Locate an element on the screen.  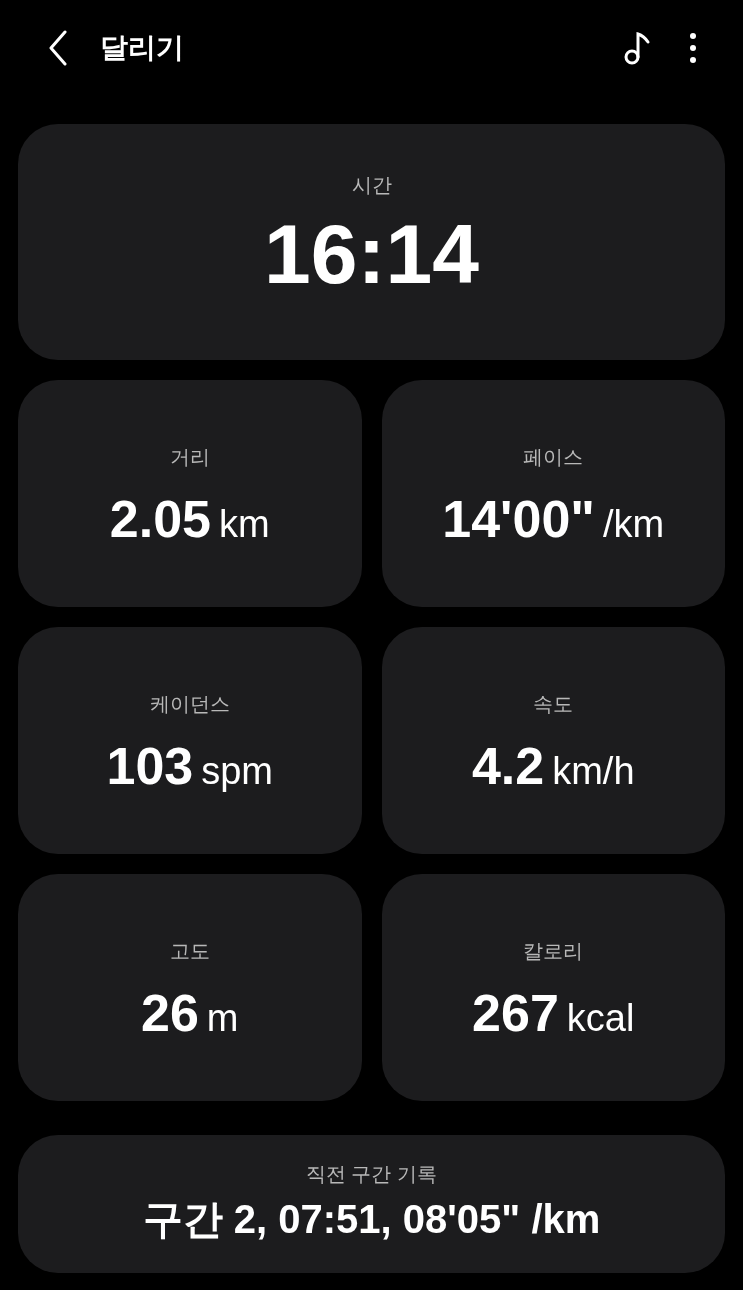
metric-label: 칼로리 is located at coordinates (553, 951).